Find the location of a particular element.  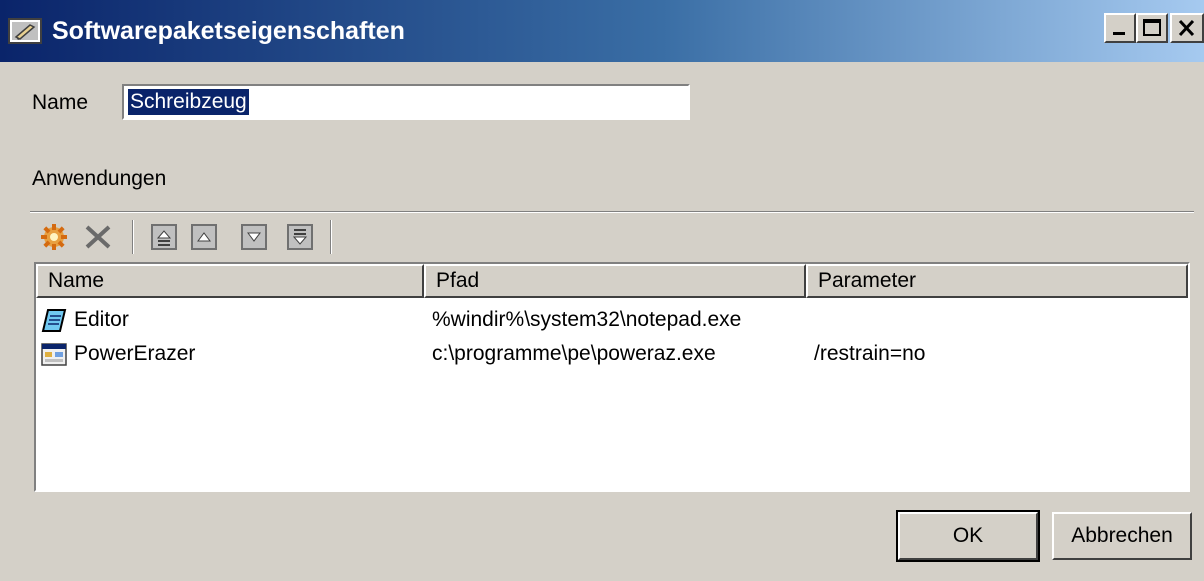

move-up-icon is located at coordinates (204, 237).